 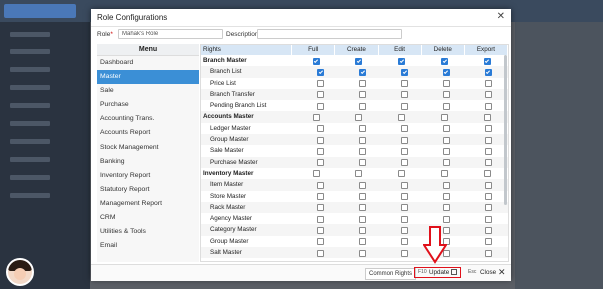 I want to click on save-icon, so click(x=454, y=272).